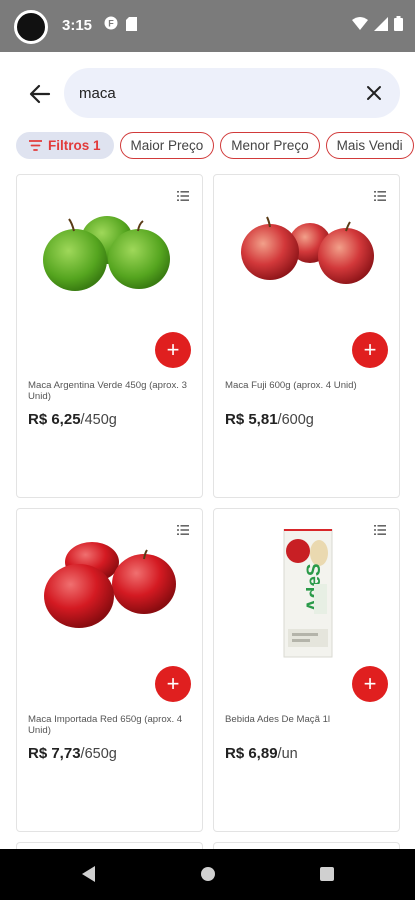  I want to click on signal-icon, so click(381, 26).